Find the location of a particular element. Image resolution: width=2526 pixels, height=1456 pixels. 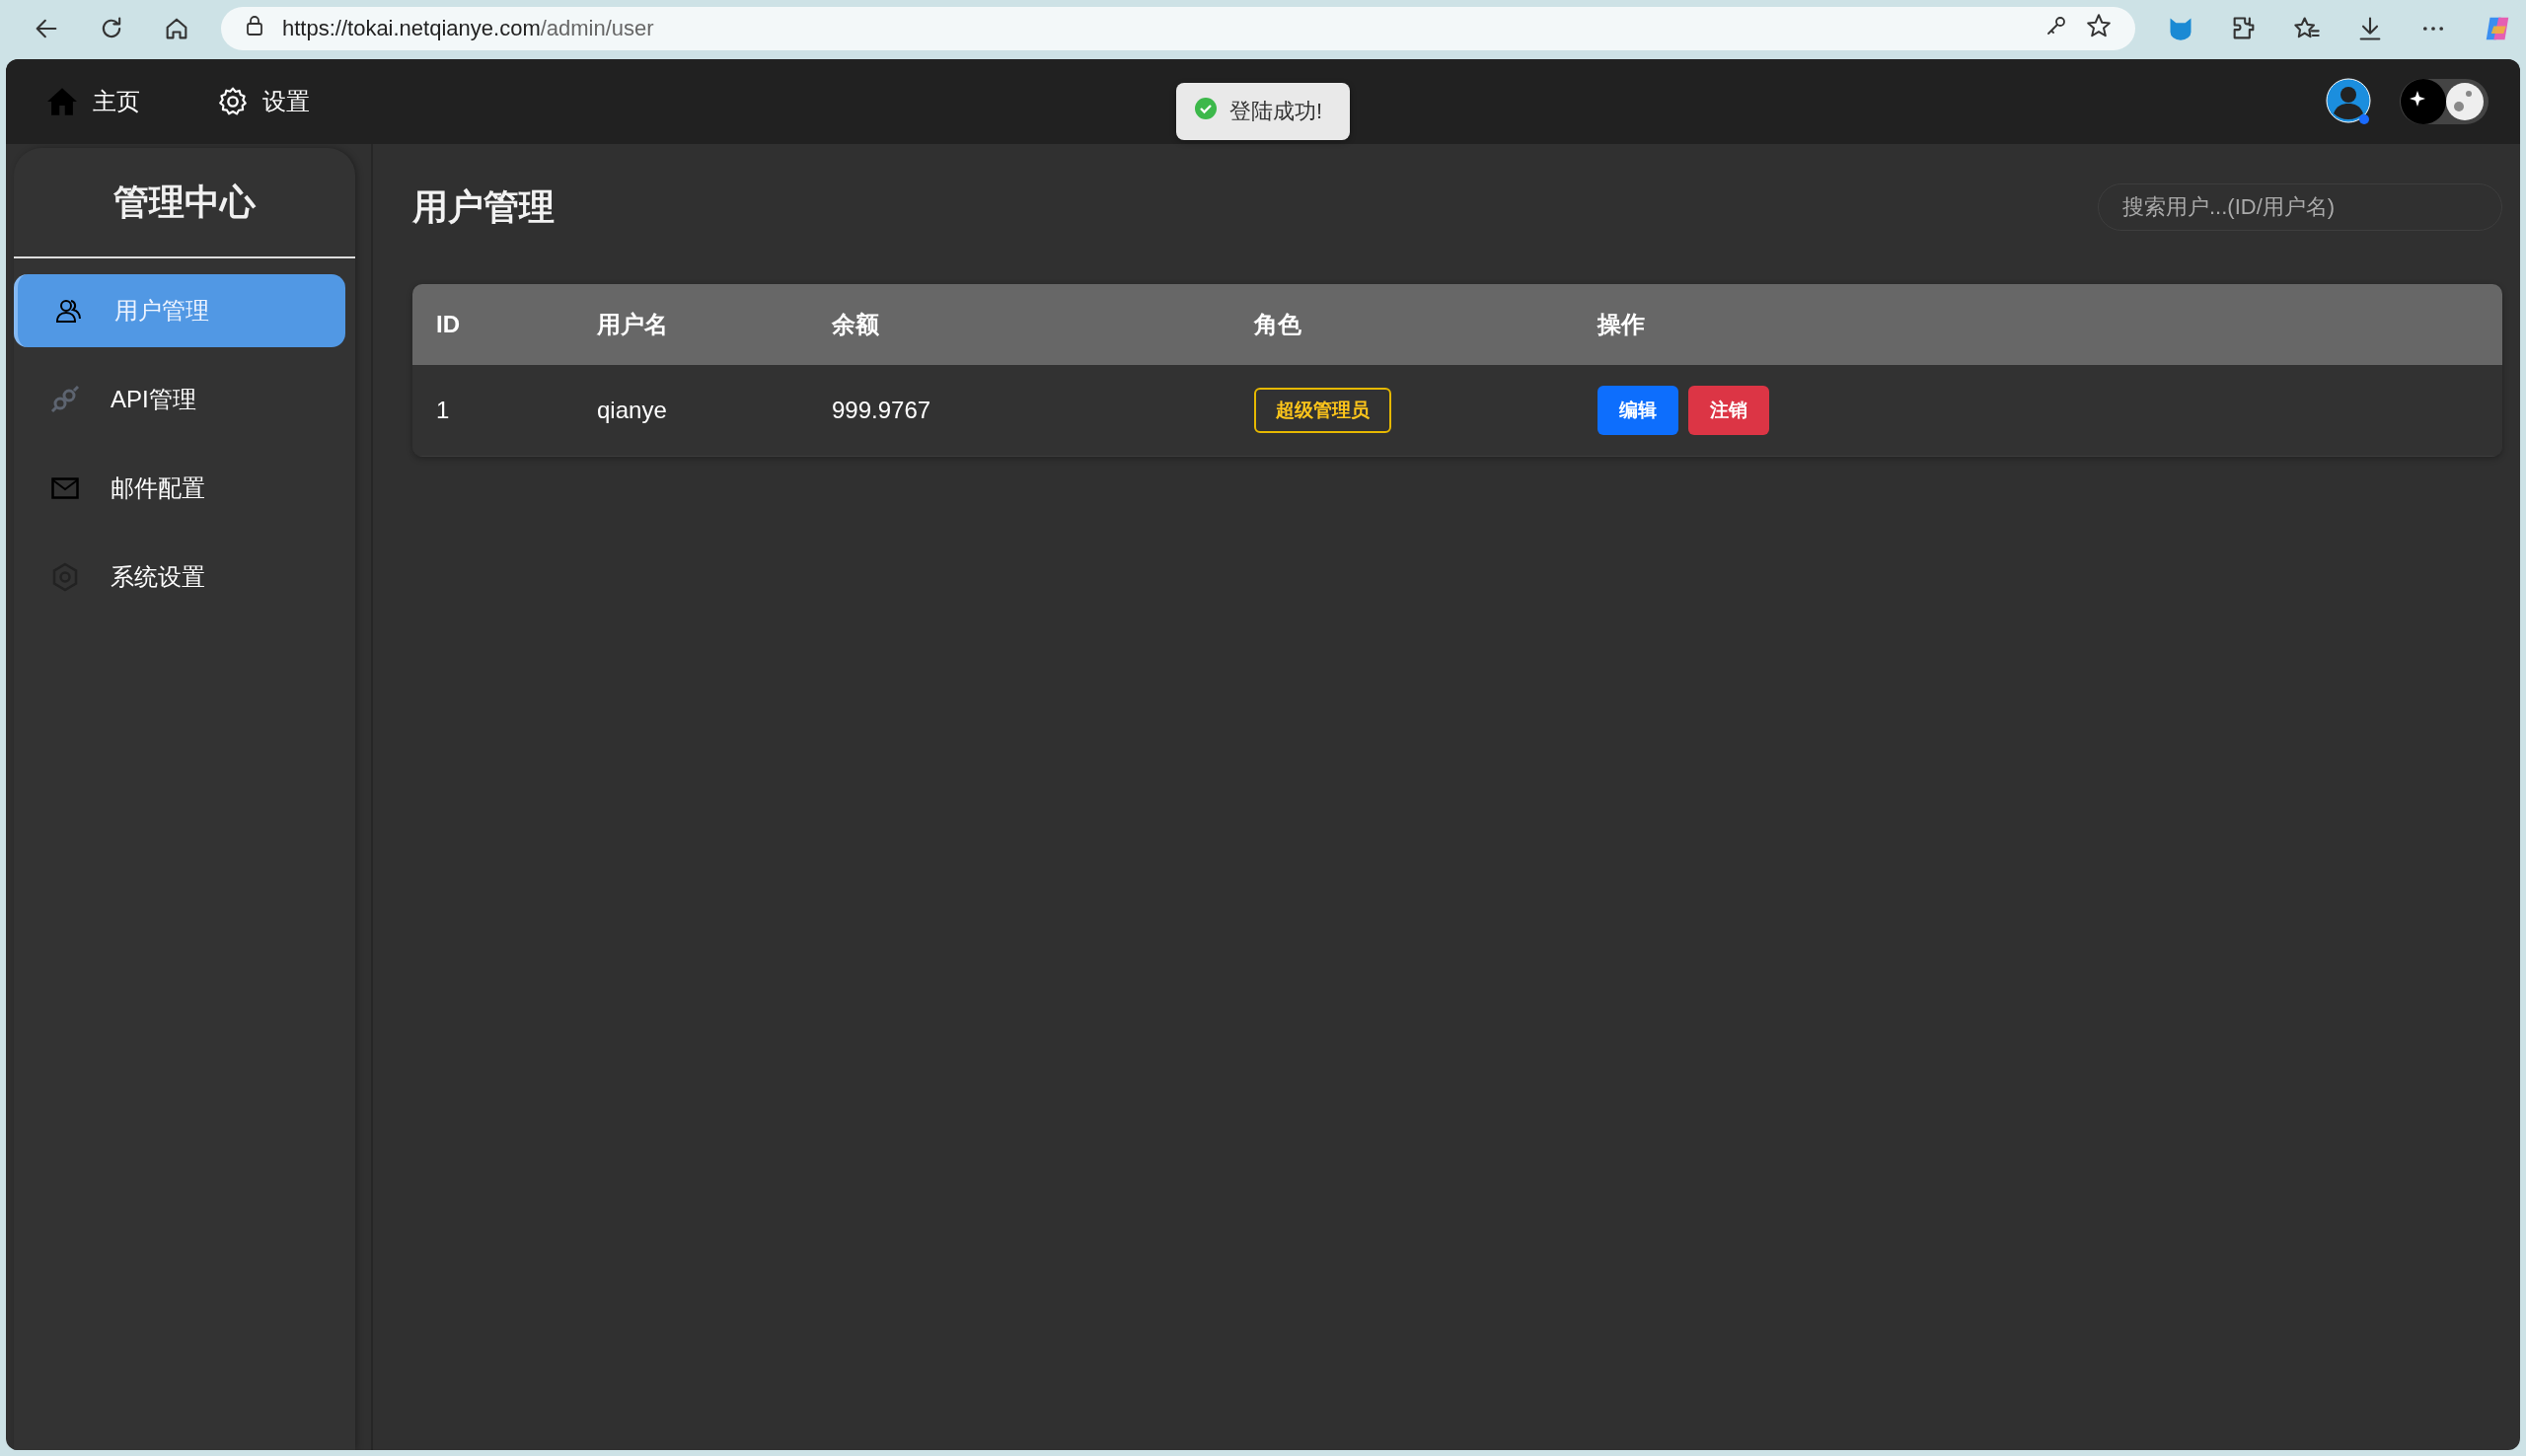

search-field: 搜索用户...(ID/用户名) is located at coordinates (2300, 207).